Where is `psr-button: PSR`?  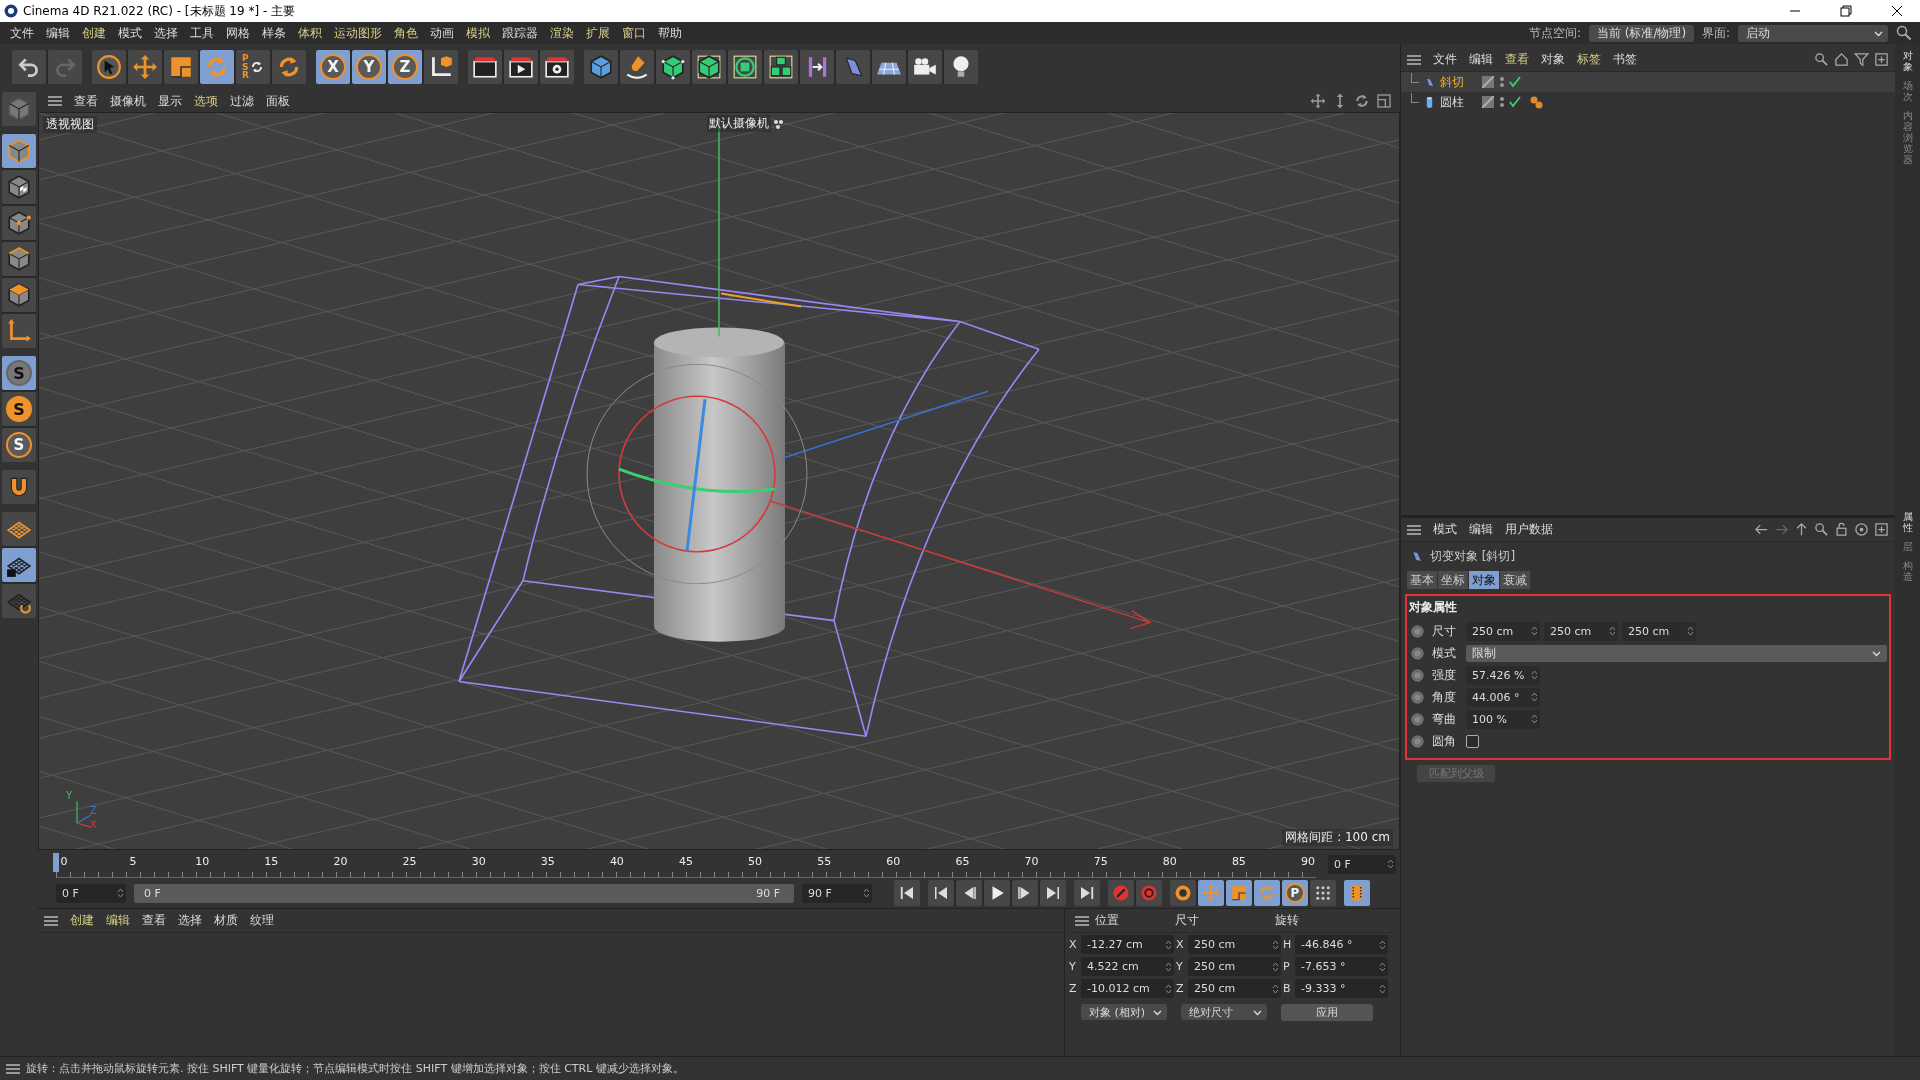 psr-button: PSR is located at coordinates (253, 67).